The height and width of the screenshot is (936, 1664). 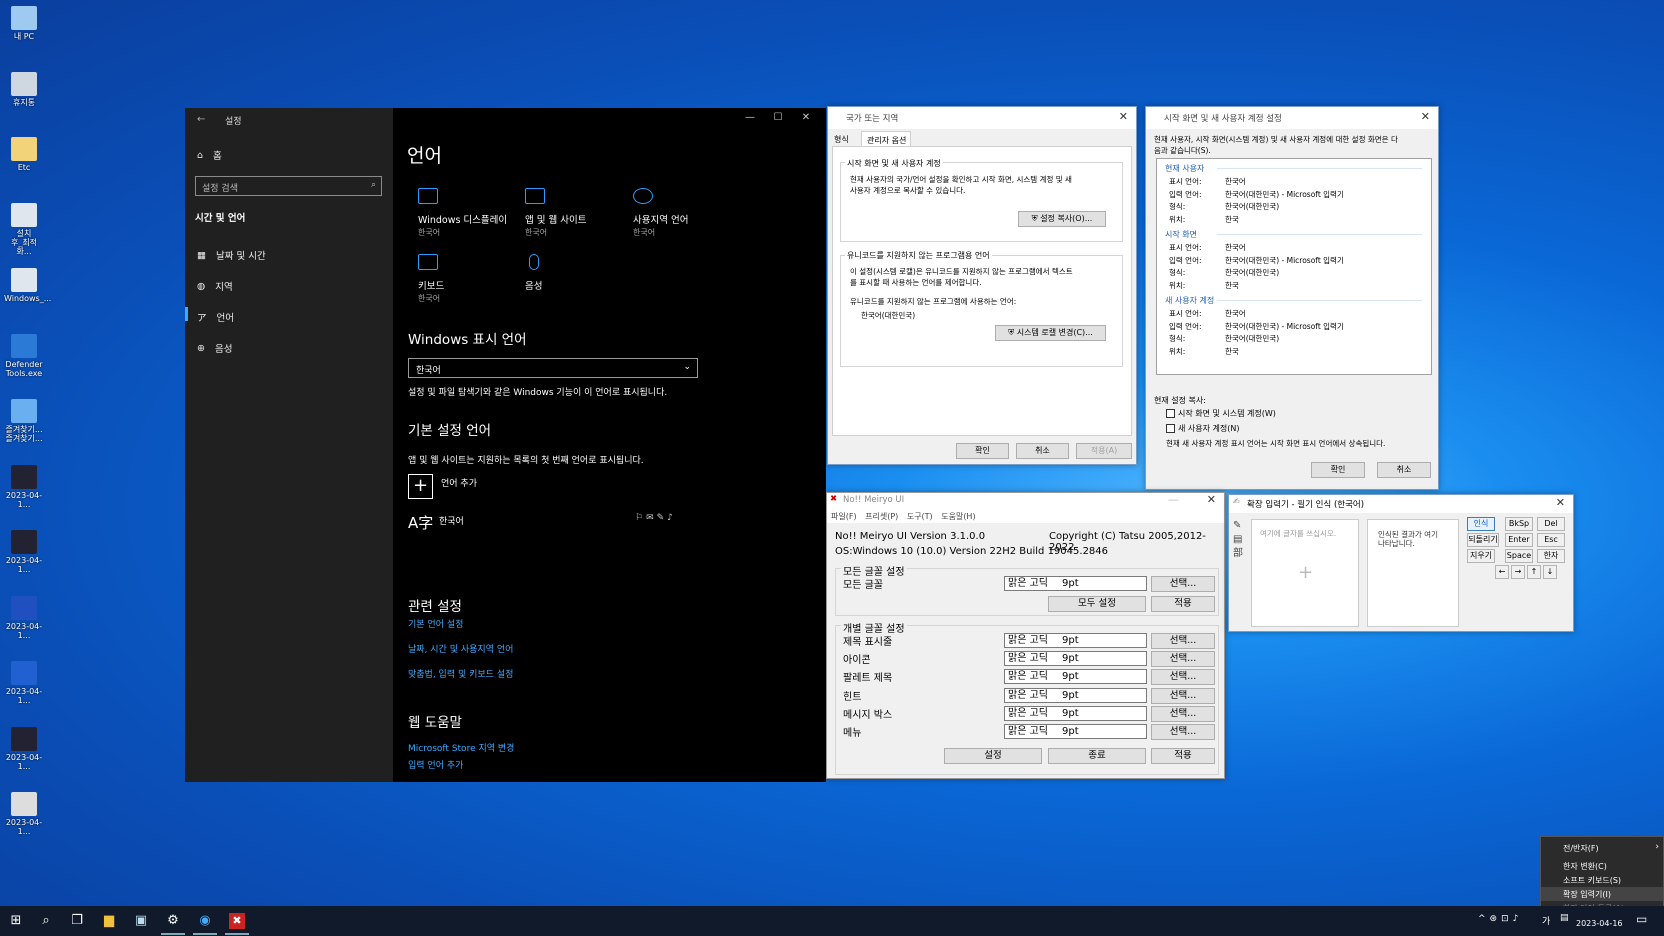 I want to click on set-all-button: 모두 설정, so click(x=1097, y=604).